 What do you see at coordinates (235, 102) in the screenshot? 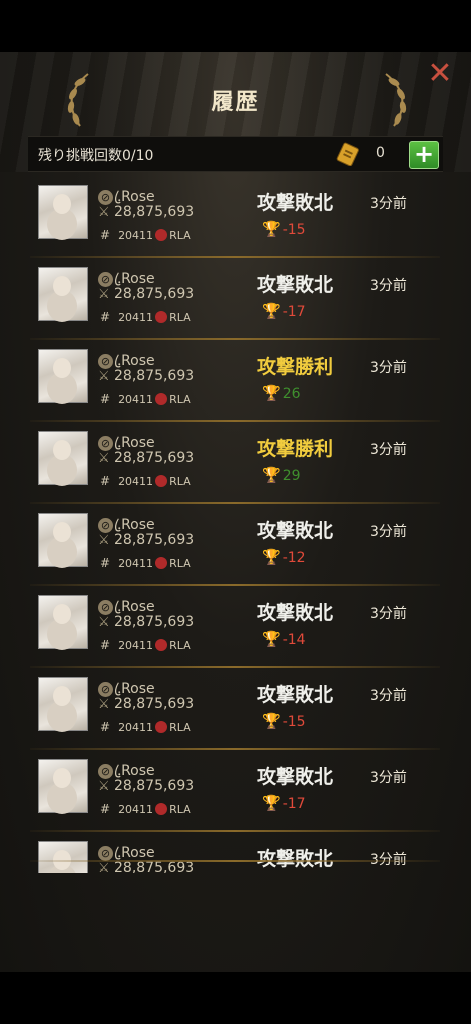
I see `page-title: 履歴` at bounding box center [235, 102].